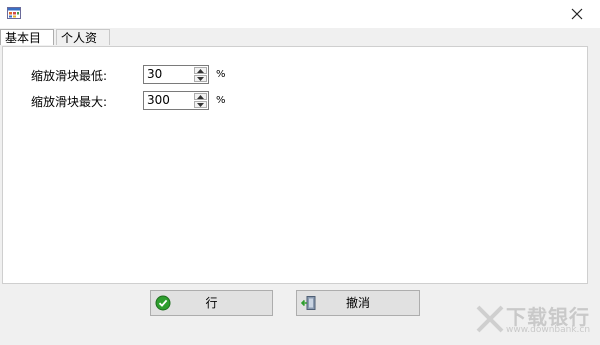  Describe the element at coordinates (68, 102) in the screenshot. I see `max-zoom-label: 缩放滑块最大:` at that location.